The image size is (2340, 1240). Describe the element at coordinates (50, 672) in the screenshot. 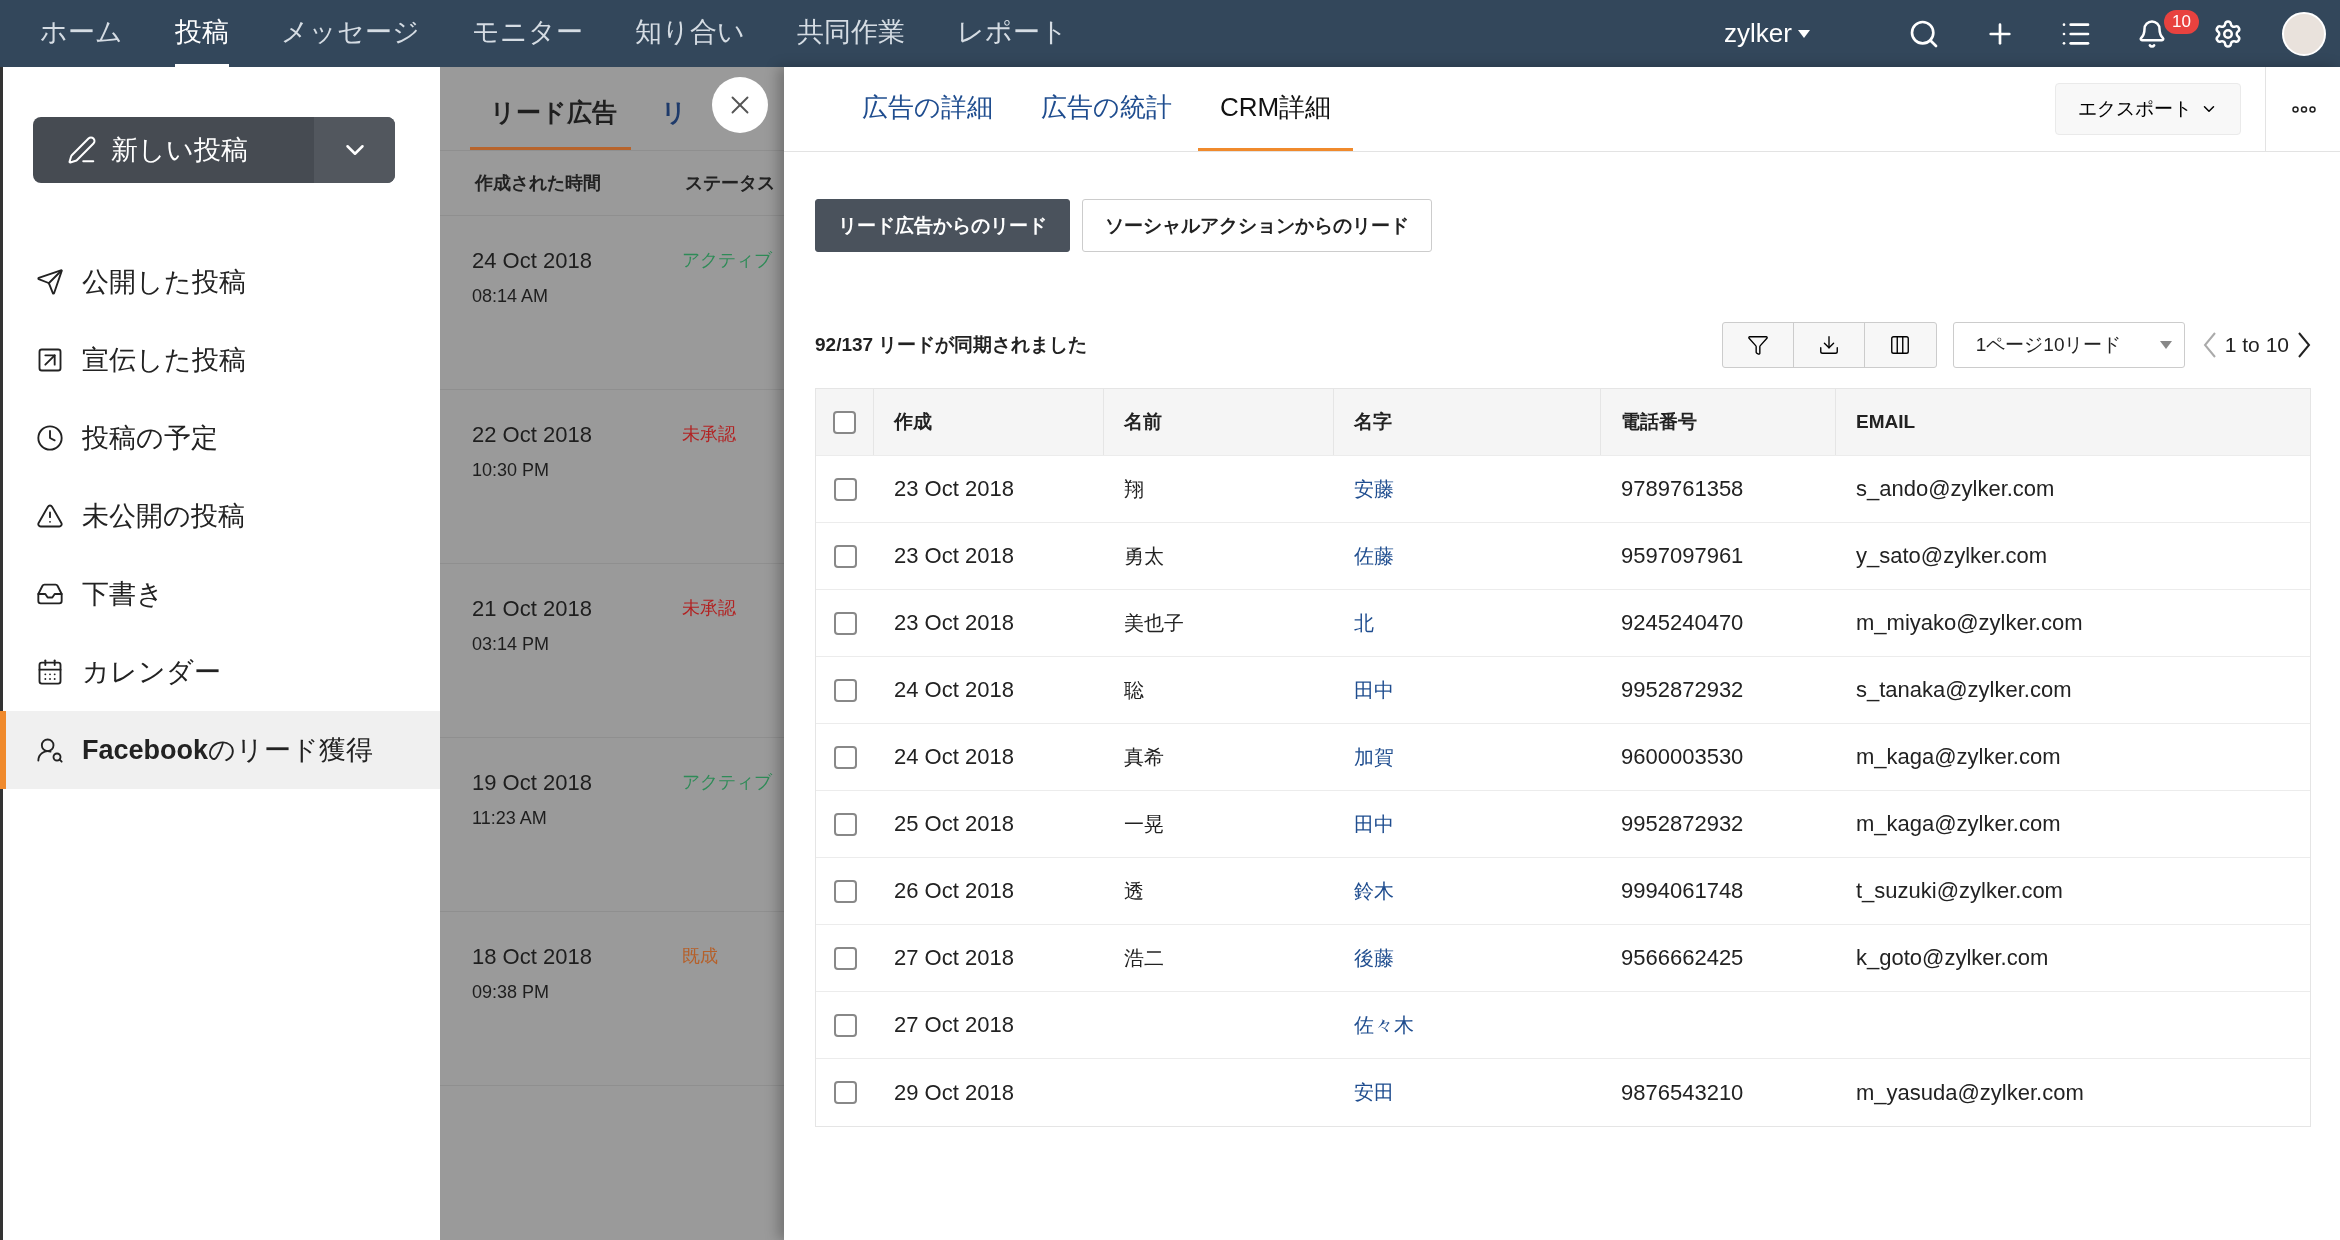

I see `calendar-icon` at that location.